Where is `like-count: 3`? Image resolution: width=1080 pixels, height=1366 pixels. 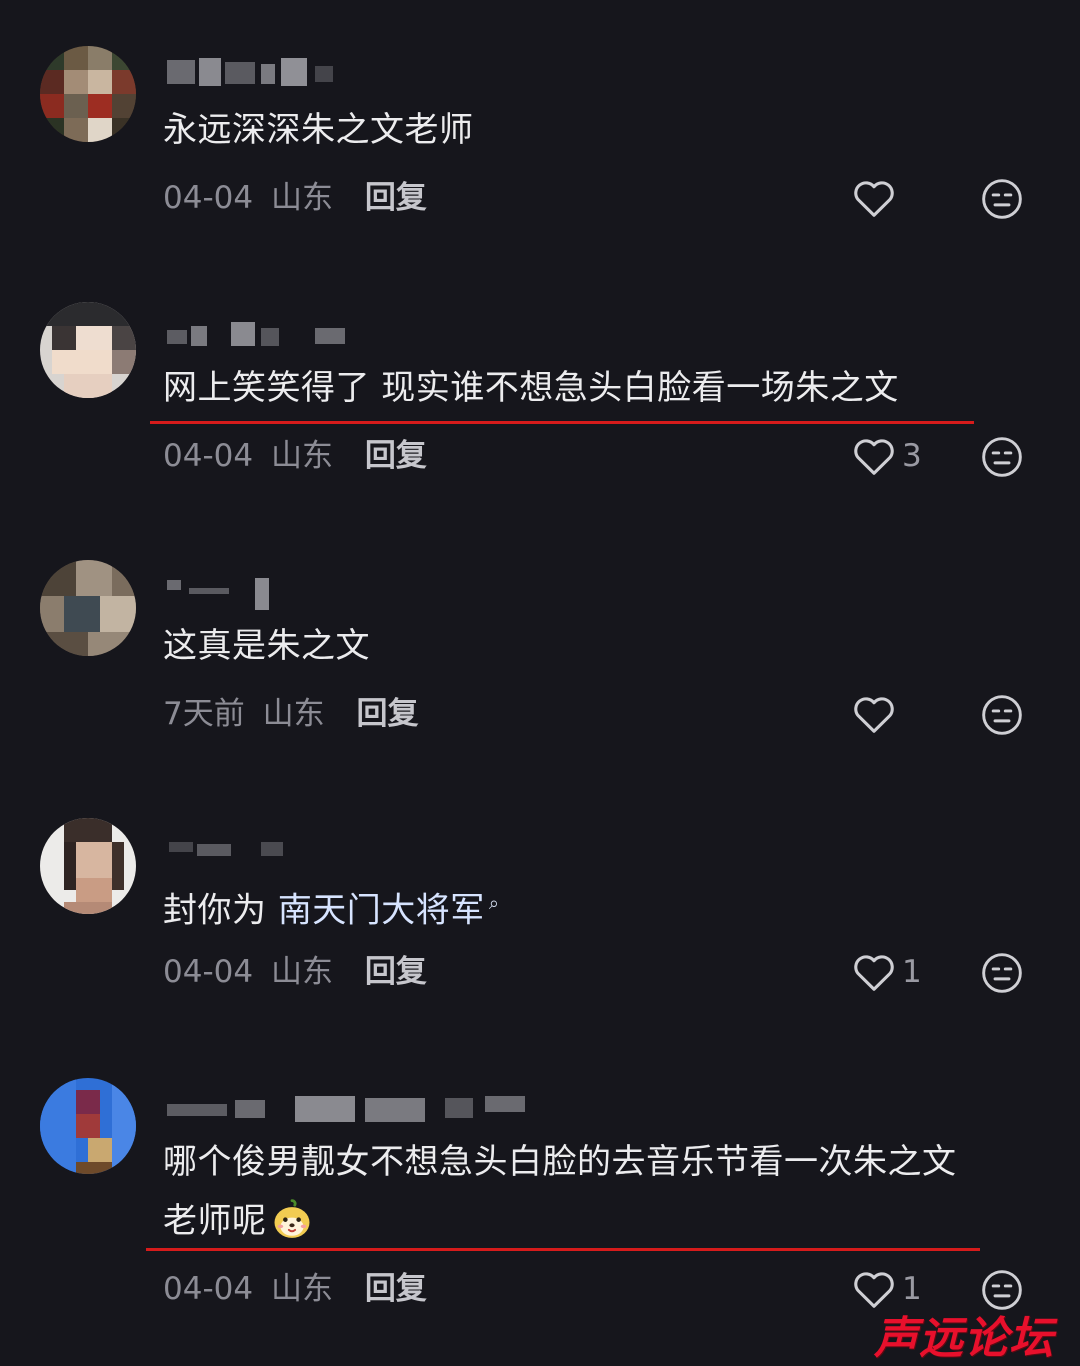
like-count: 3 is located at coordinates (912, 456).